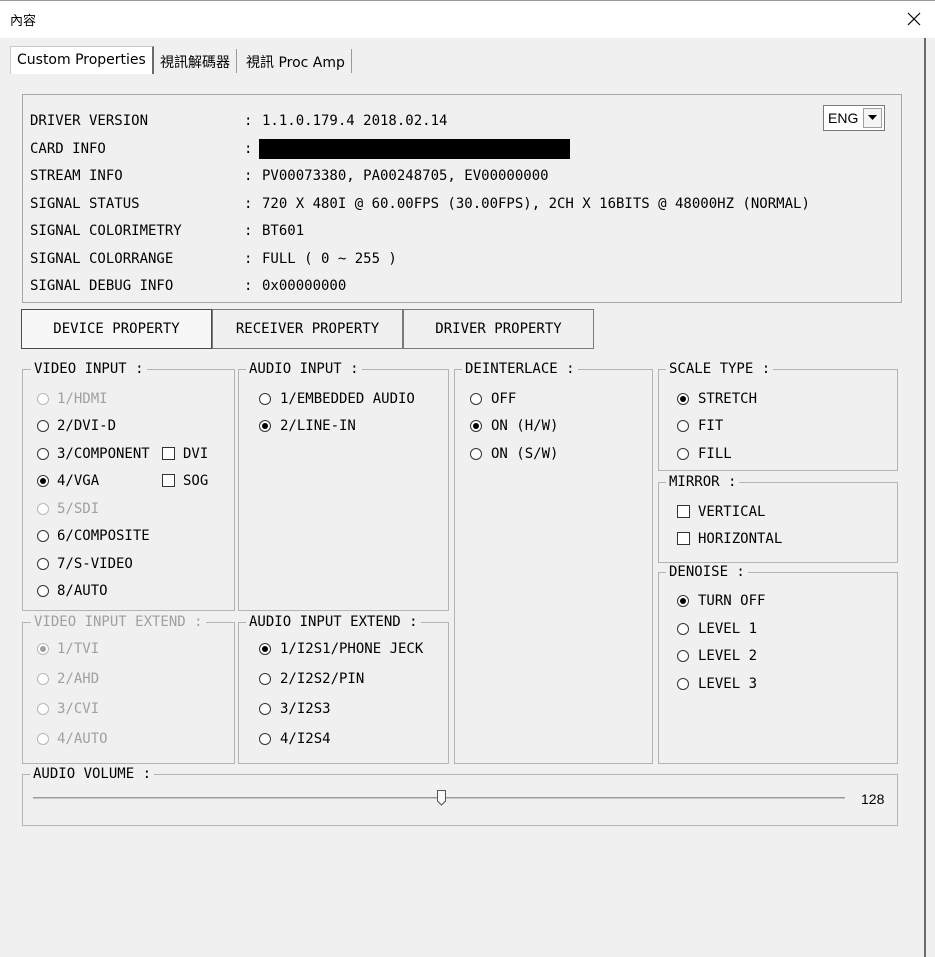 The height and width of the screenshot is (957, 935). What do you see at coordinates (778, 522) in the screenshot?
I see `mirror-group` at bounding box center [778, 522].